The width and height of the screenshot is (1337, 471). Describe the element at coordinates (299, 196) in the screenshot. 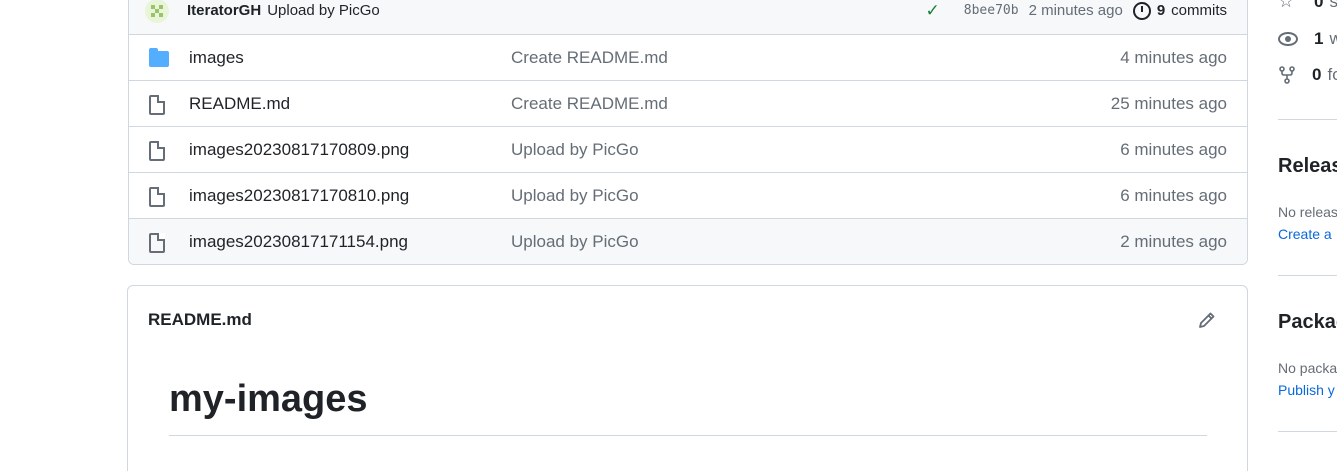

I see `file-name: images20230817170810.png` at that location.